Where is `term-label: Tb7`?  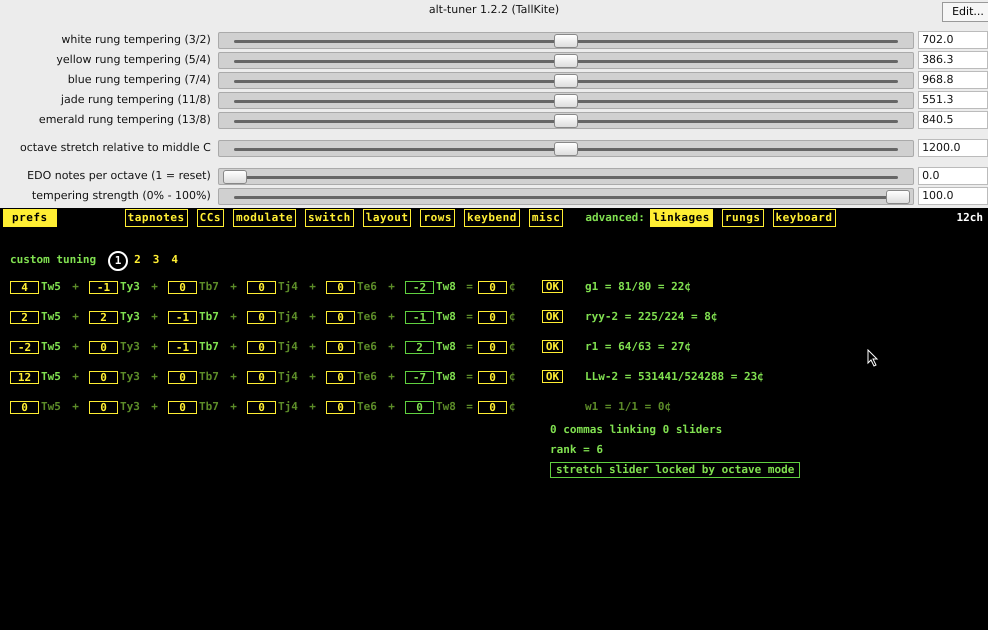
term-label: Tb7 is located at coordinates (209, 376).